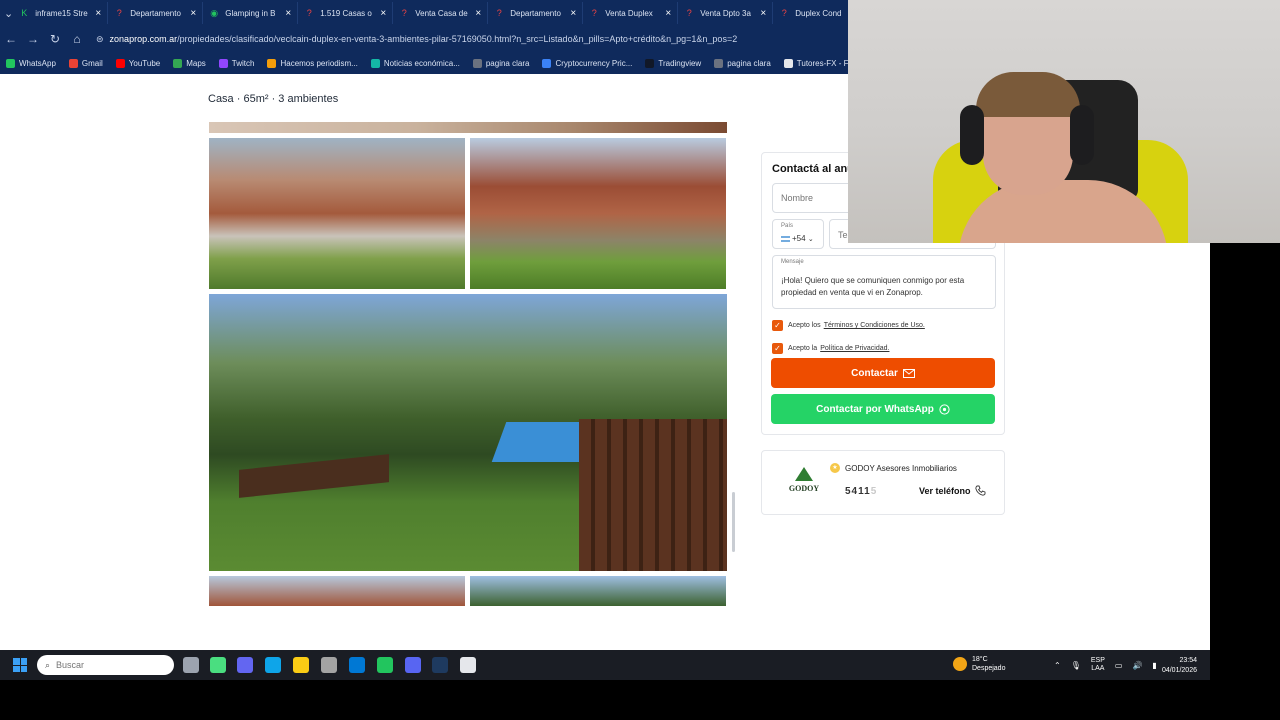 Image resolution: width=1280 pixels, height=720 pixels. Describe the element at coordinates (835, 468) in the screenshot. I see `premium-badge-icon: ★` at that location.